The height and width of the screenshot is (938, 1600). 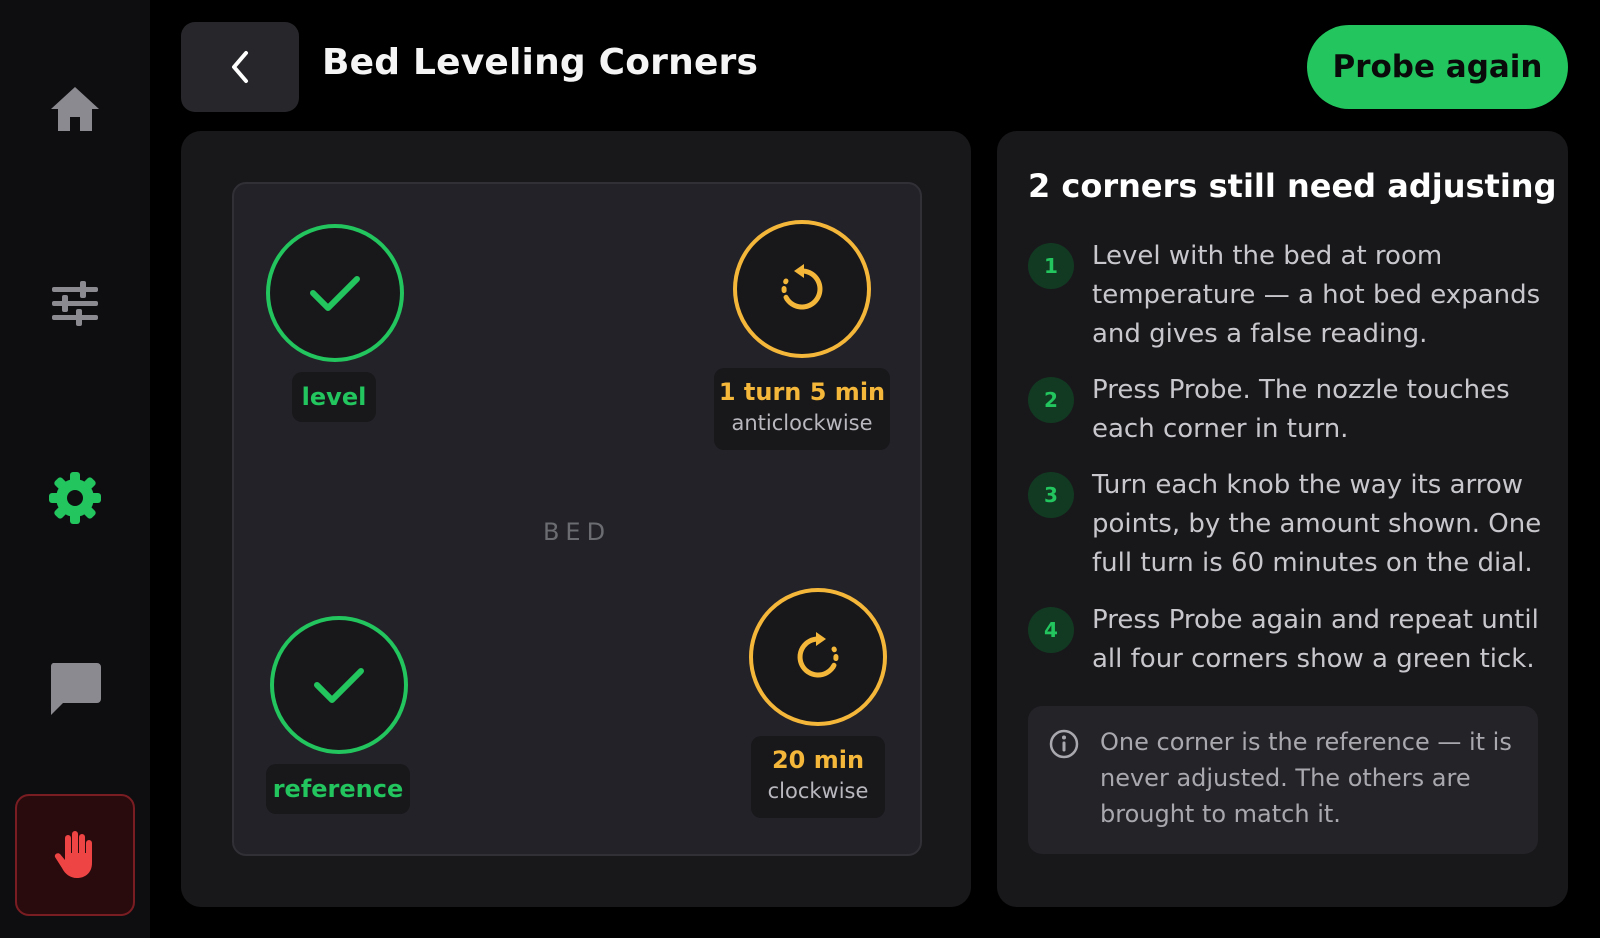 What do you see at coordinates (818, 760) in the screenshot?
I see `corner-bottom-right-amount: 20 min` at bounding box center [818, 760].